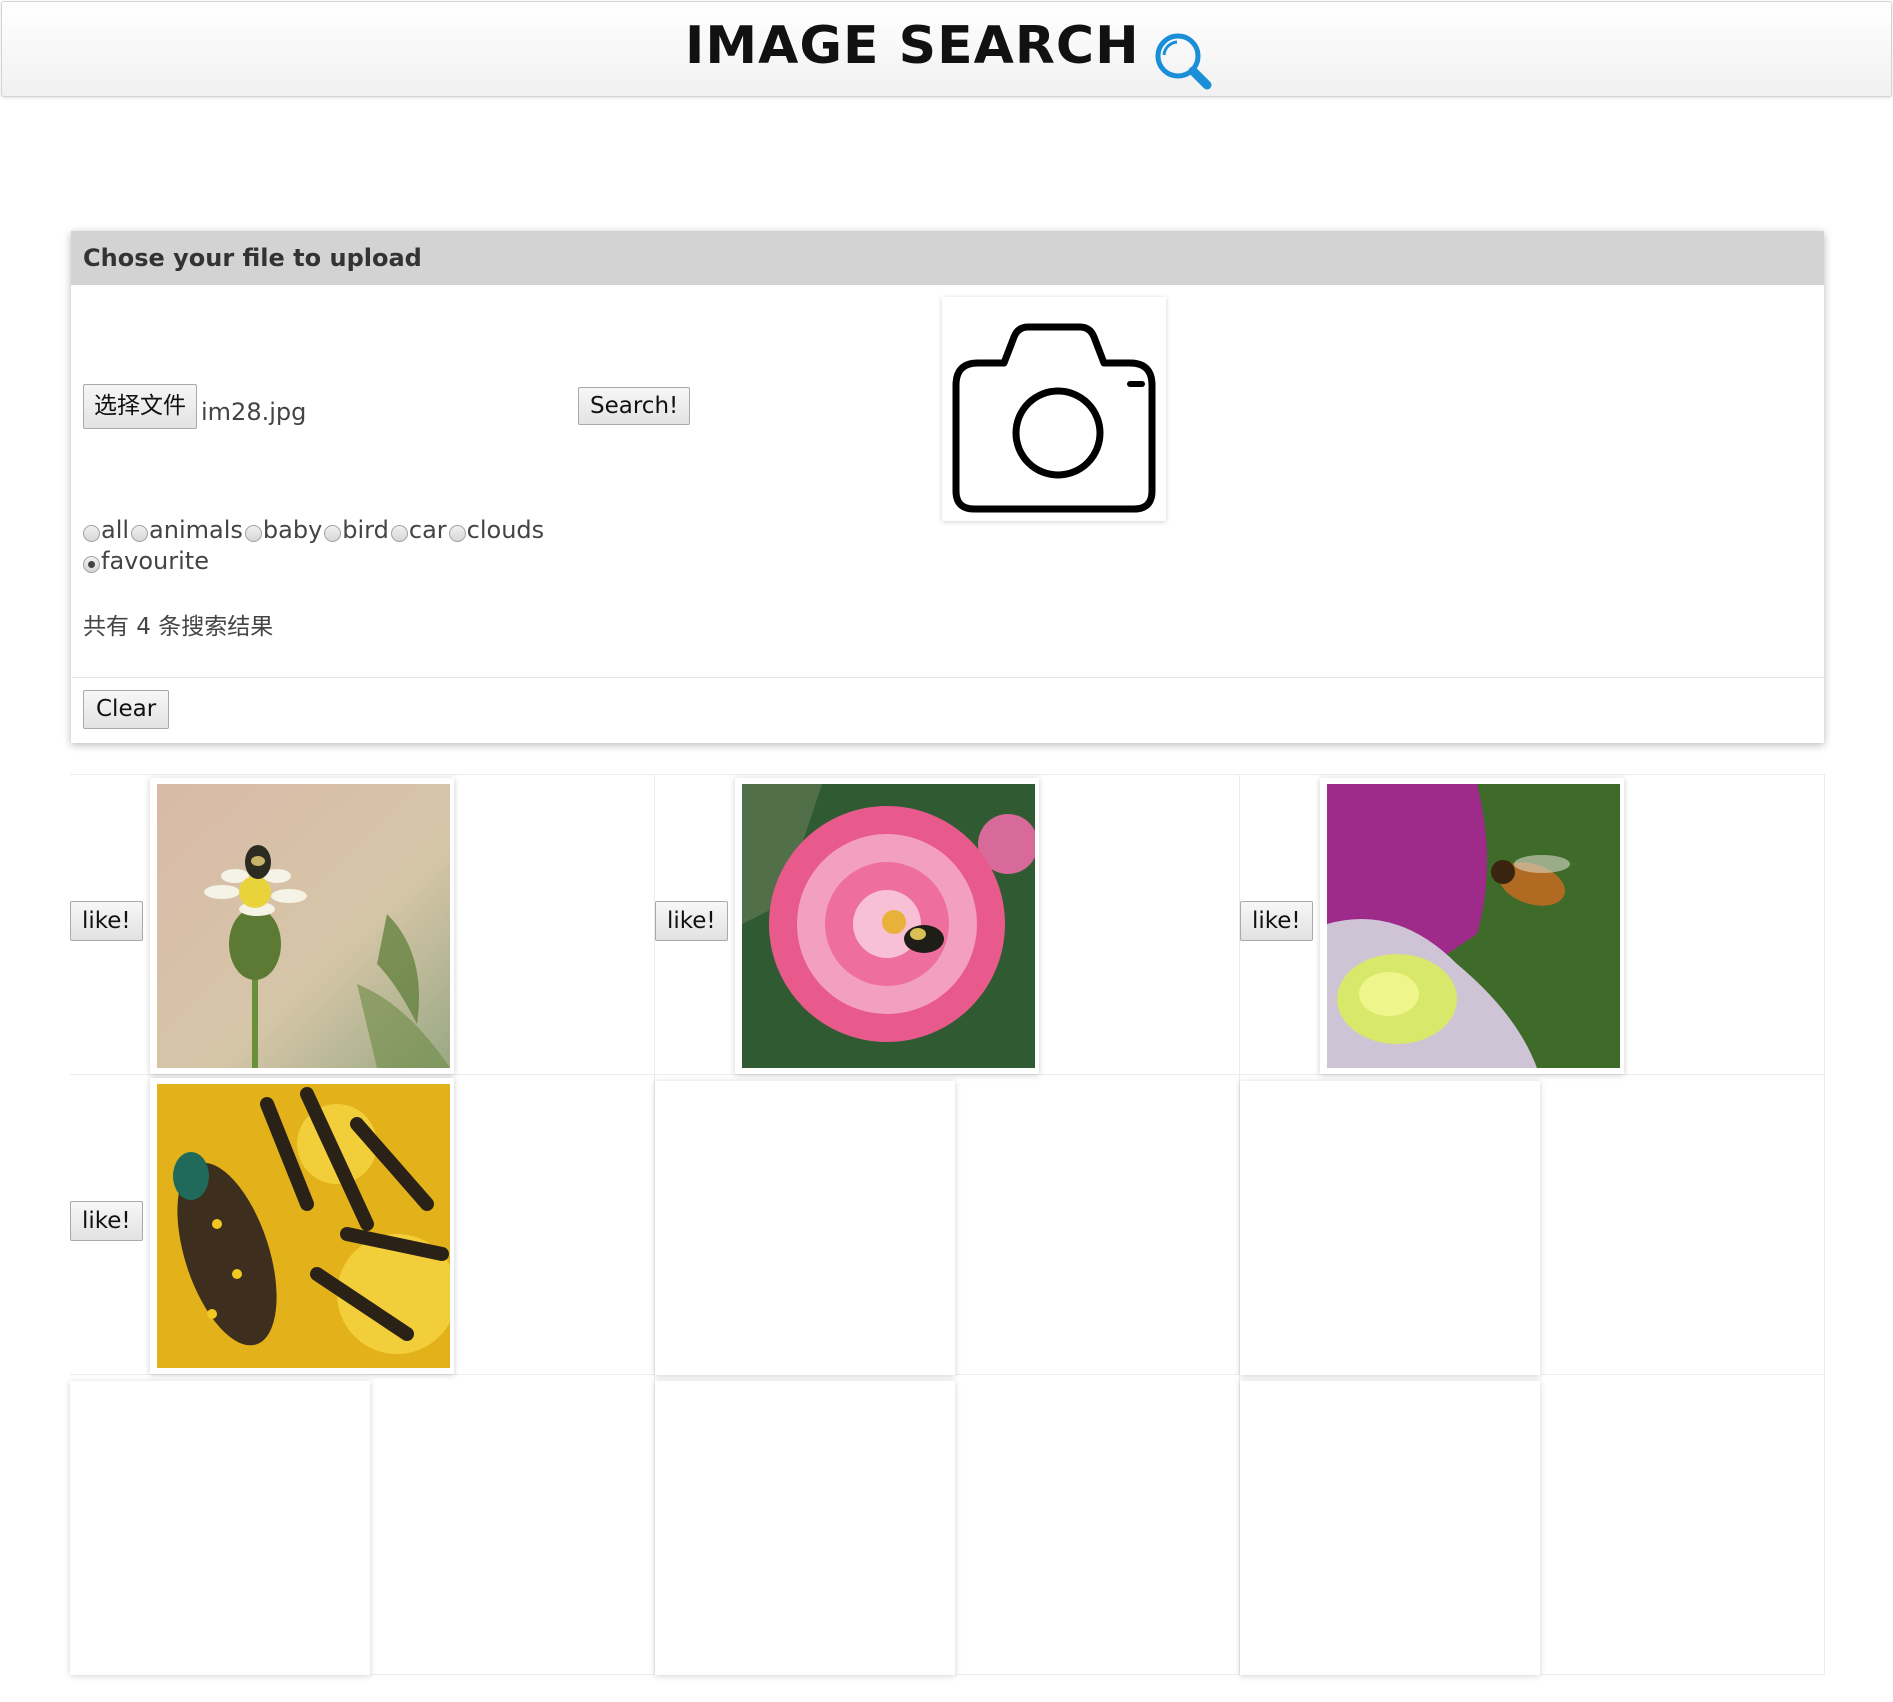  Describe the element at coordinates (947, 710) in the screenshot. I see `panel-footer: Clear` at that location.